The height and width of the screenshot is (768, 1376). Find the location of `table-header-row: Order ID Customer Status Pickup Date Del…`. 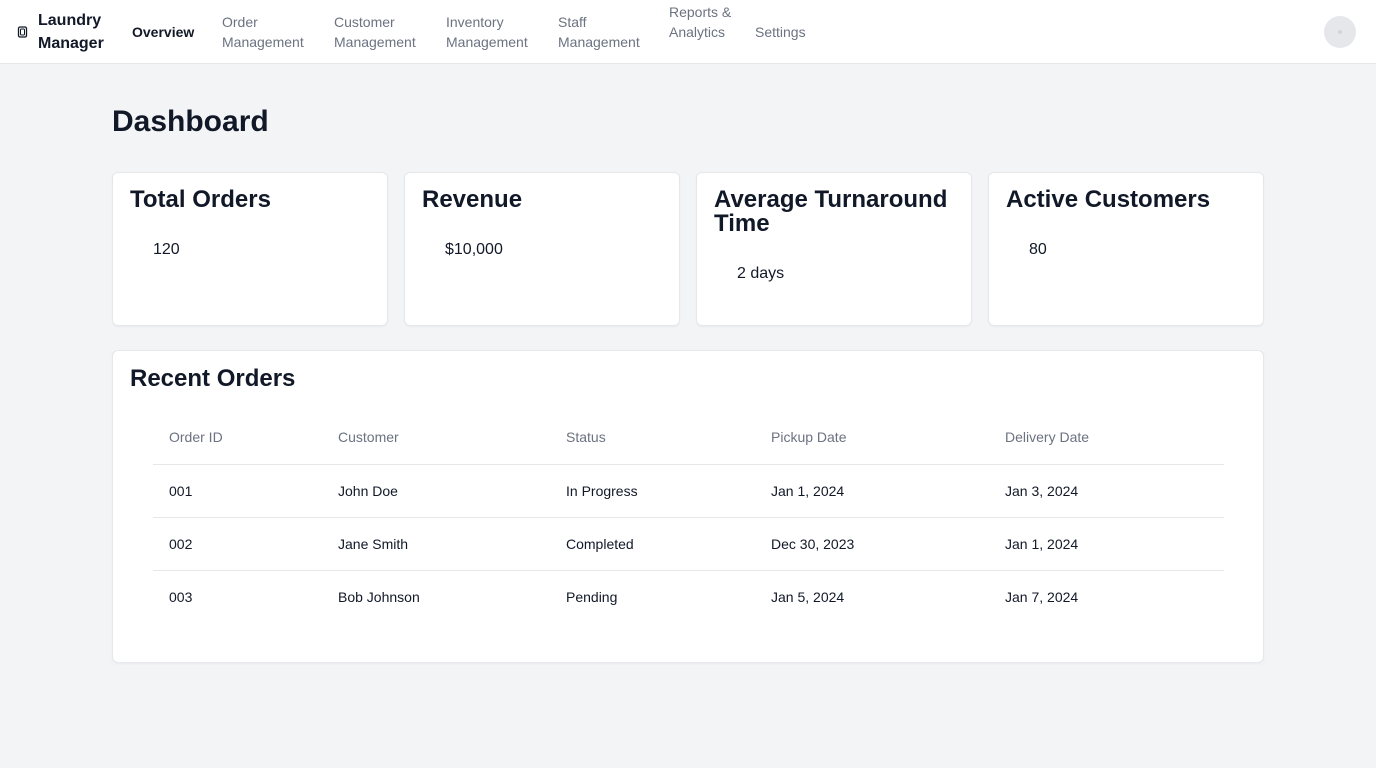

table-header-row: Order ID Customer Status Pickup Date Del… is located at coordinates (688, 438).